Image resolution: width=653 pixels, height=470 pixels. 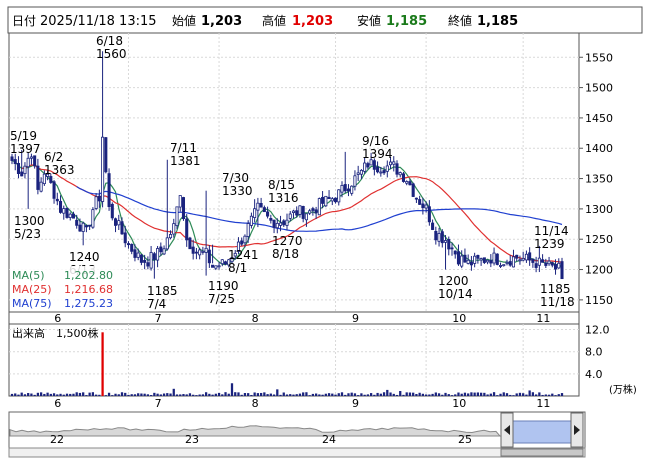 What do you see at coordinates (507, 430) in the screenshot?
I see `navigator-left-handle` at bounding box center [507, 430].